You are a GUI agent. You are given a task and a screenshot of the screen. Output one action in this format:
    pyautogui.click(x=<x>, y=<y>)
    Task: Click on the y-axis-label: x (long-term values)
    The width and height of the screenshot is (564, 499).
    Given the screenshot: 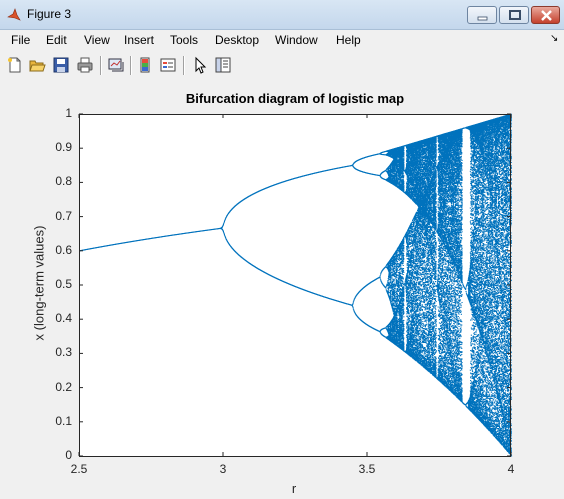 What is the action you would take?
    pyautogui.click(x=39, y=283)
    